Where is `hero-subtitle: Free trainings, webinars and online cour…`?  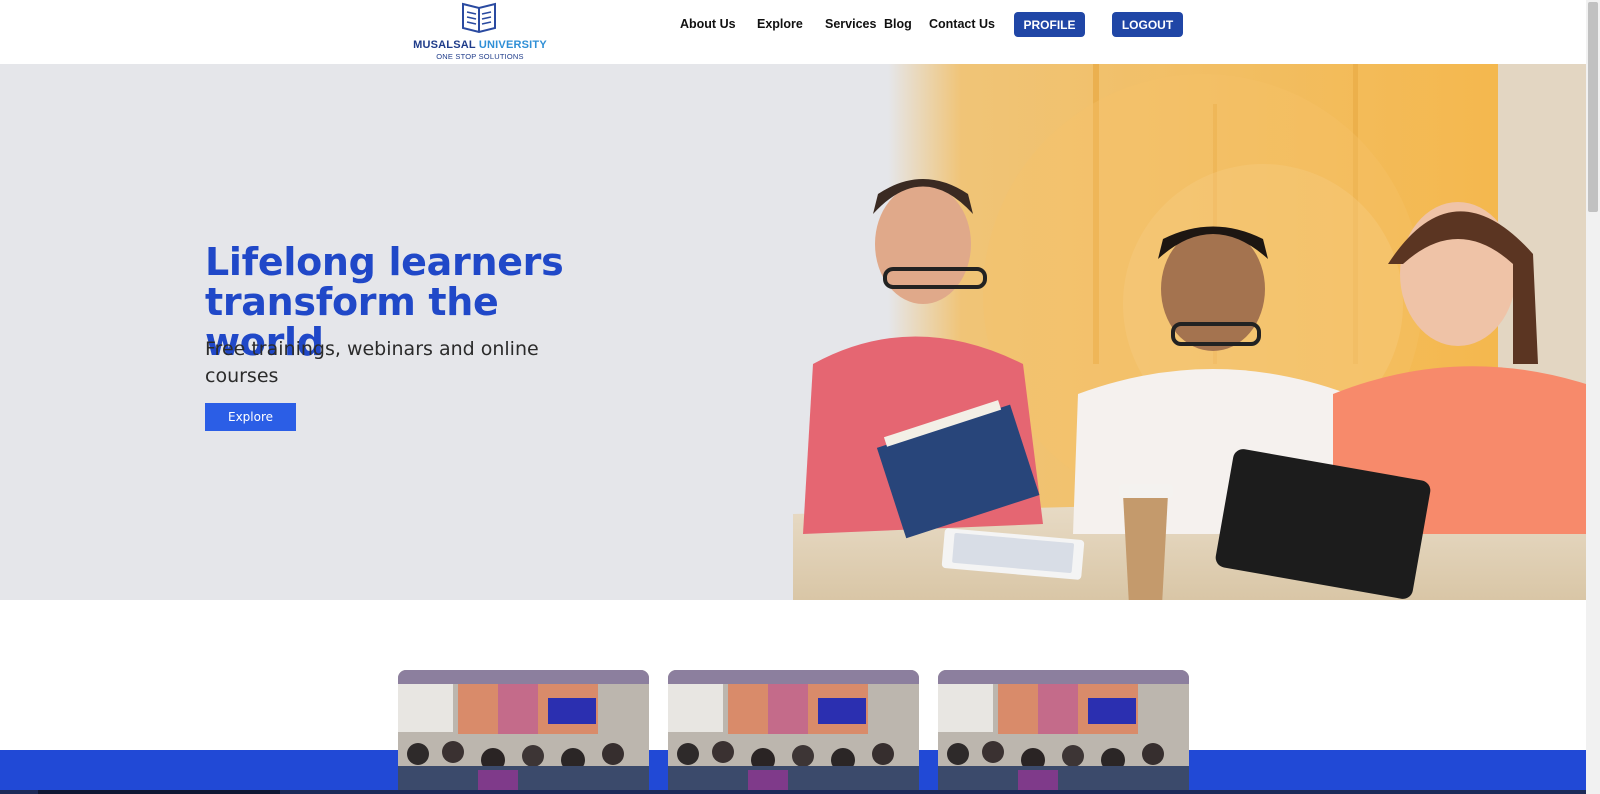 hero-subtitle: Free trainings, webinars and online cour… is located at coordinates (372, 362).